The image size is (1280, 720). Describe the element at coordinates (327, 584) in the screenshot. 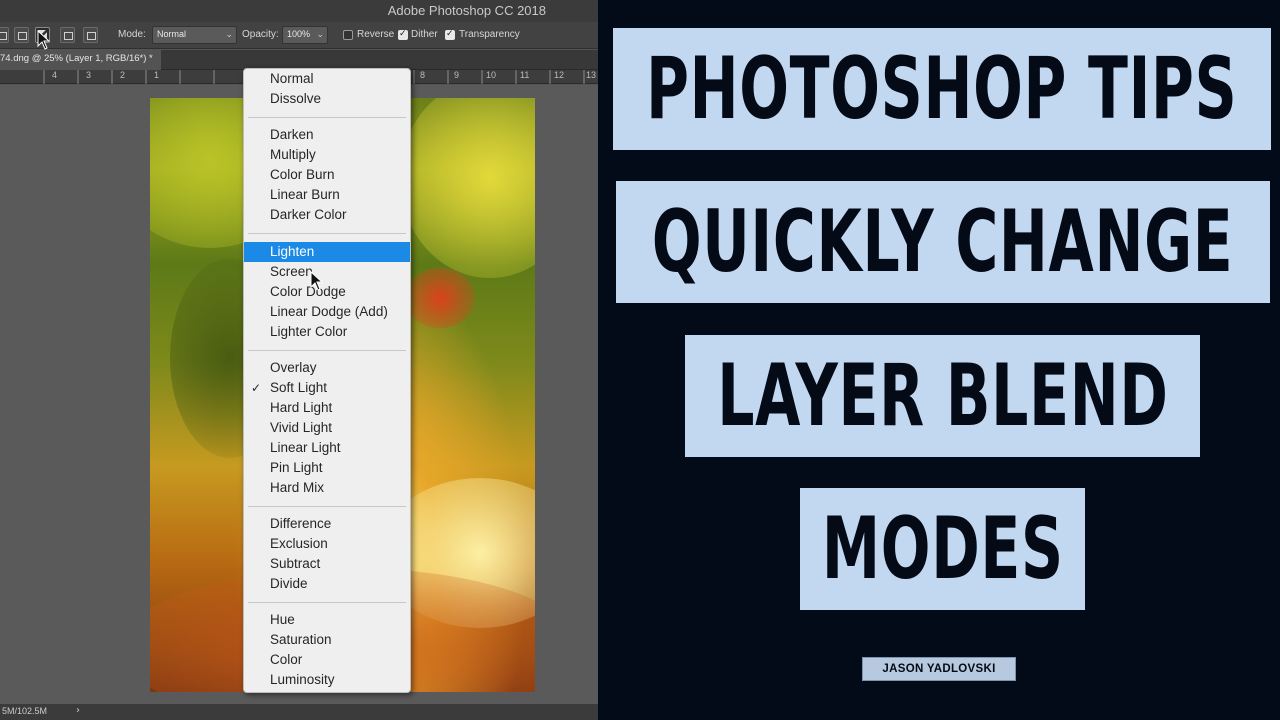

I see `blend-mode-divide: Divide` at that location.